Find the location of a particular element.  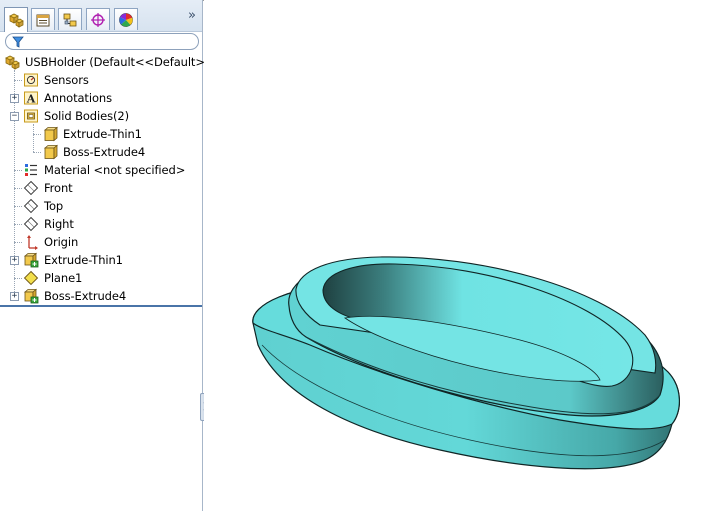

part-icon is located at coordinates (12, 62).